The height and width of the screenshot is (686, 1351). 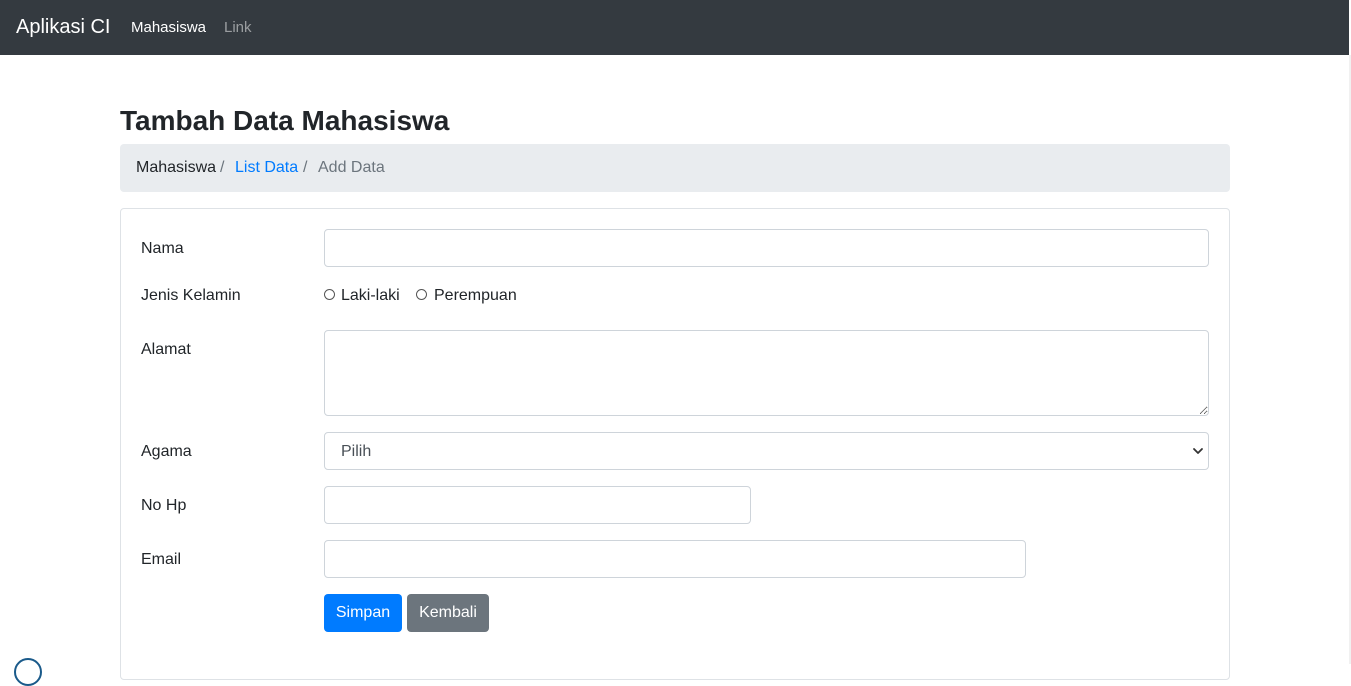 I want to click on no-hp-input, so click(x=537, y=505).